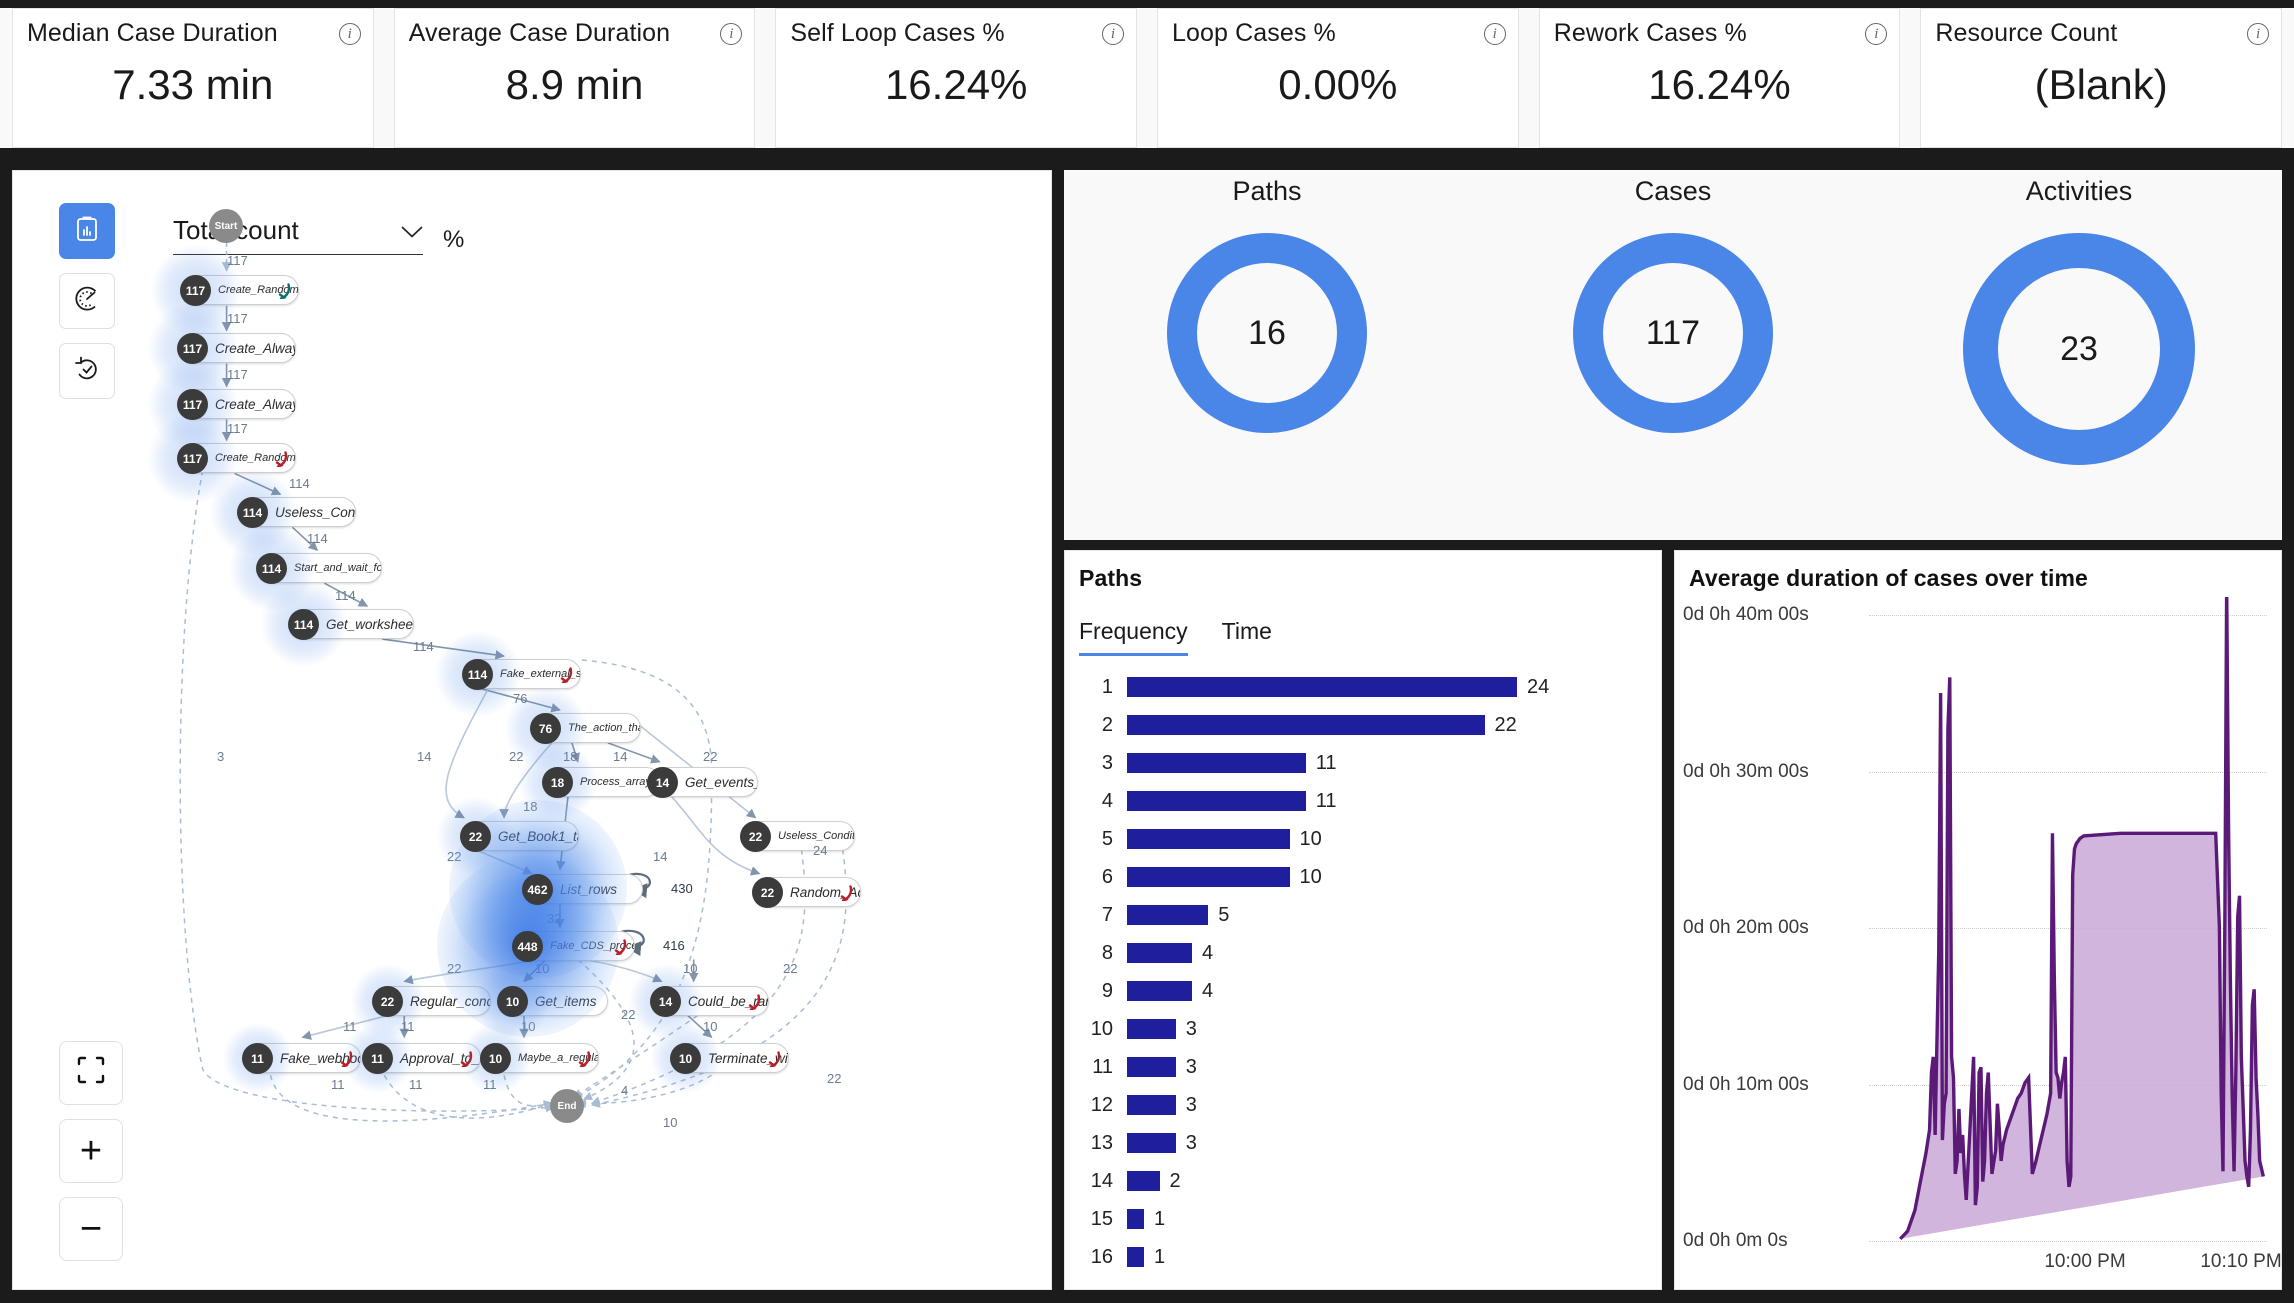  I want to click on donut-ring: 23, so click(2079, 349).